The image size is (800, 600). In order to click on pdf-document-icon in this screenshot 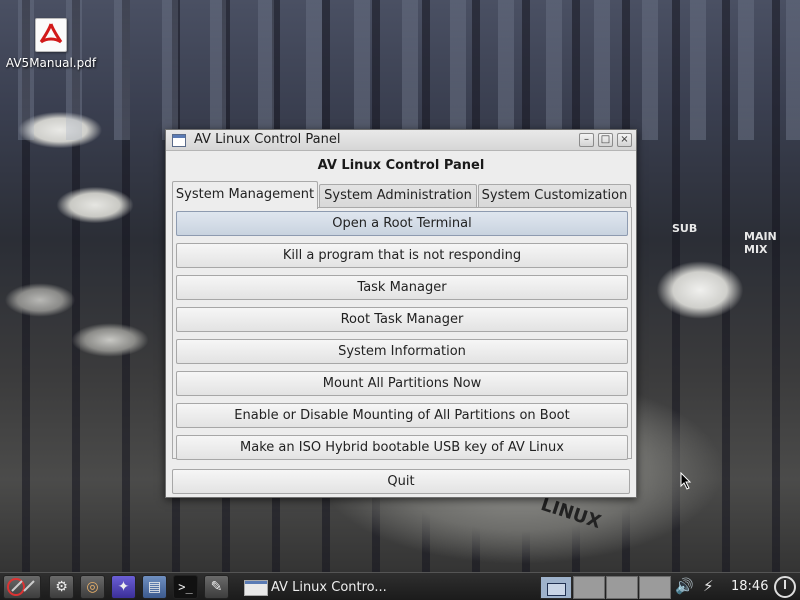, I will do `click(51, 35)`.